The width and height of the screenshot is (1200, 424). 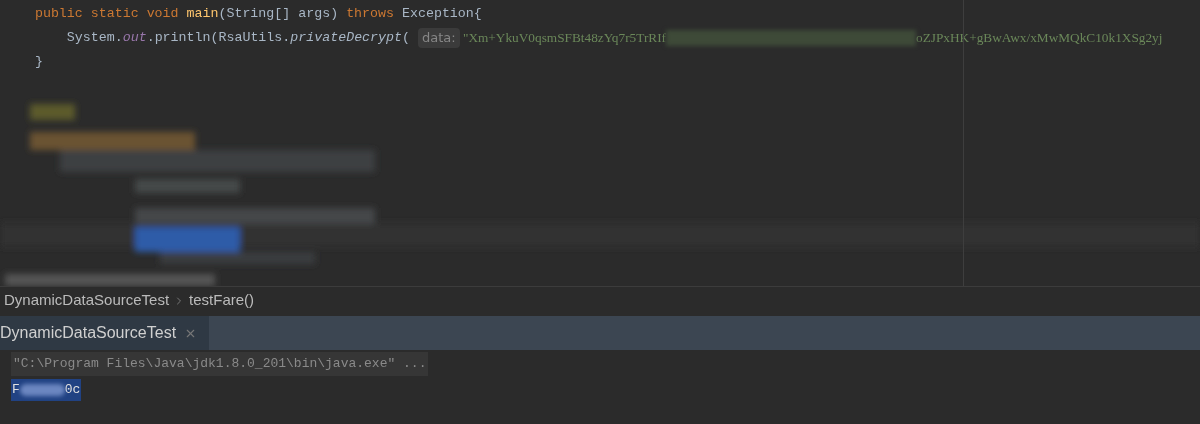 I want to click on code-token: privateDecrypt, so click(x=346, y=38).